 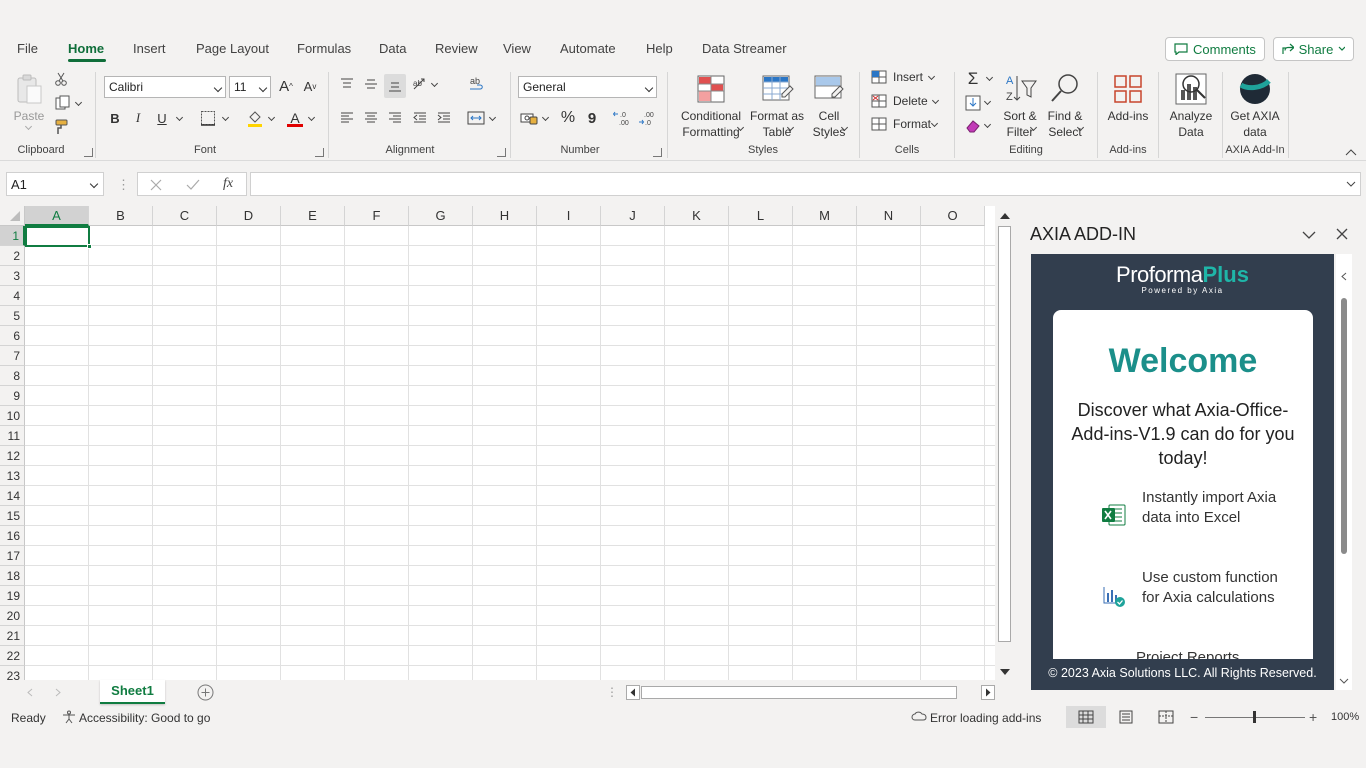 I want to click on row-header-14: 14, so click(x=12, y=496).